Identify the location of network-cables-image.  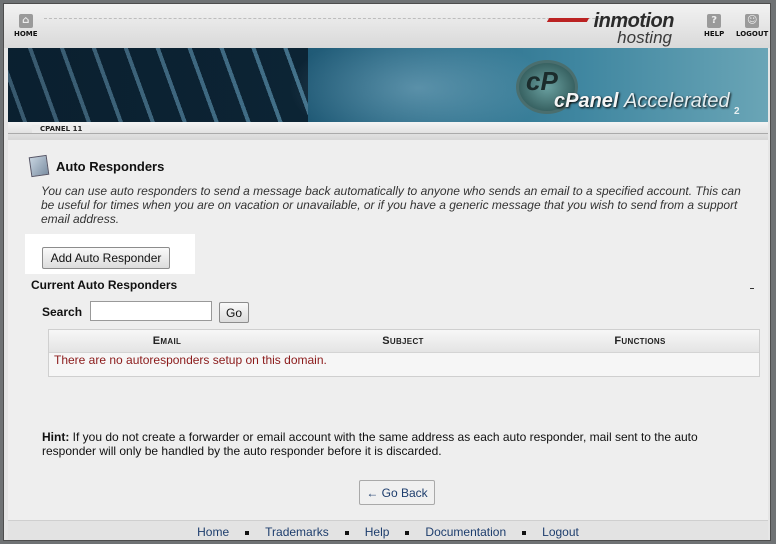
(158, 85).